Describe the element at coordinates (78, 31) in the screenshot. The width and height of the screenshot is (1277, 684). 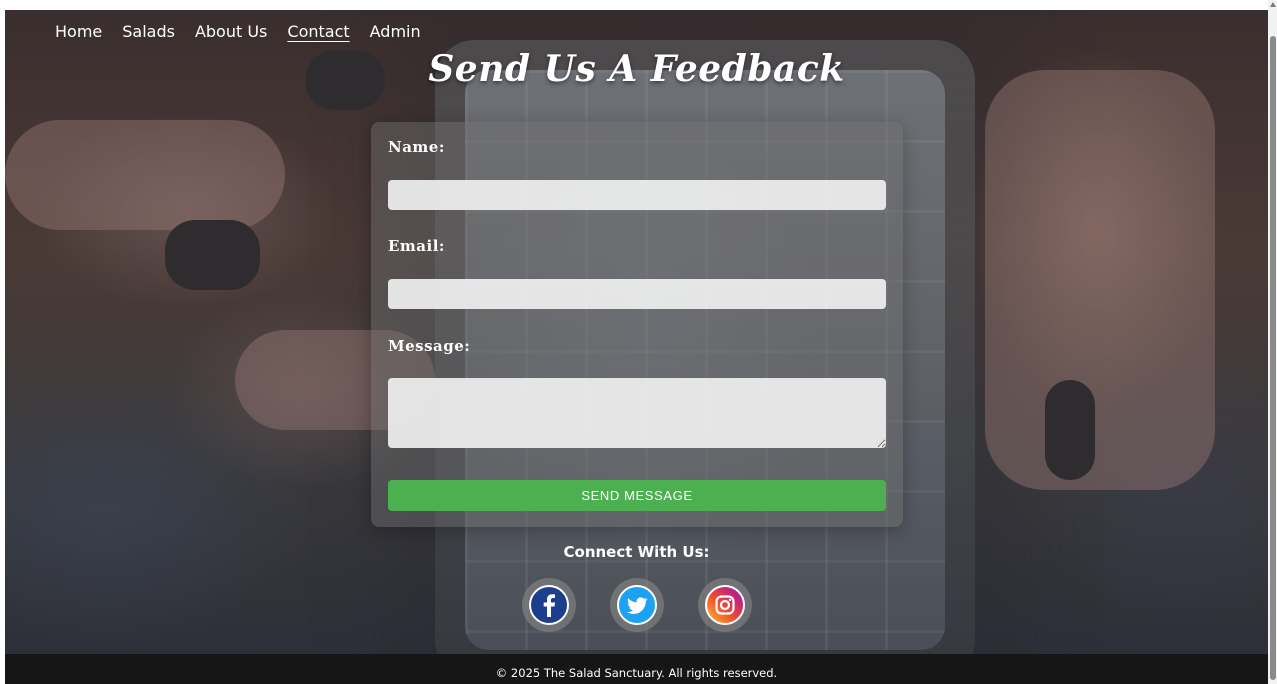
I see `nav-home-link: Home` at that location.